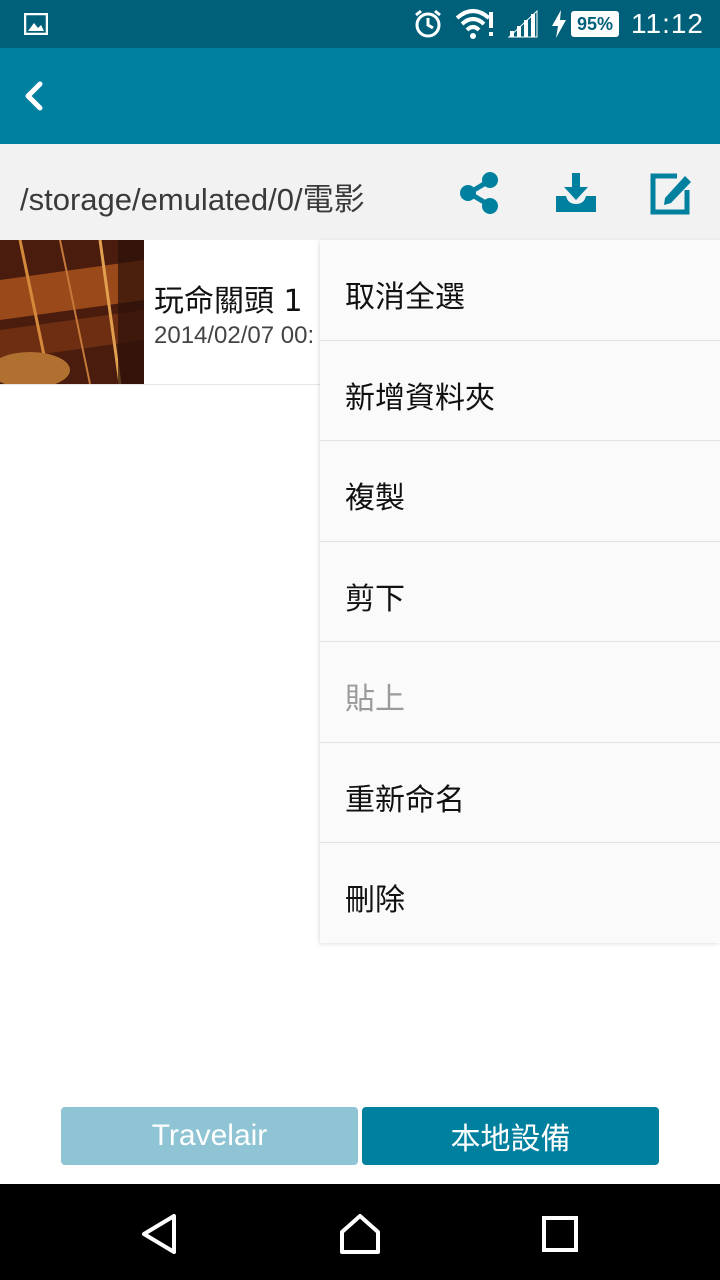 Image resolution: width=720 pixels, height=1280 pixels. Describe the element at coordinates (522, 23) in the screenshot. I see `signal-icon` at that location.